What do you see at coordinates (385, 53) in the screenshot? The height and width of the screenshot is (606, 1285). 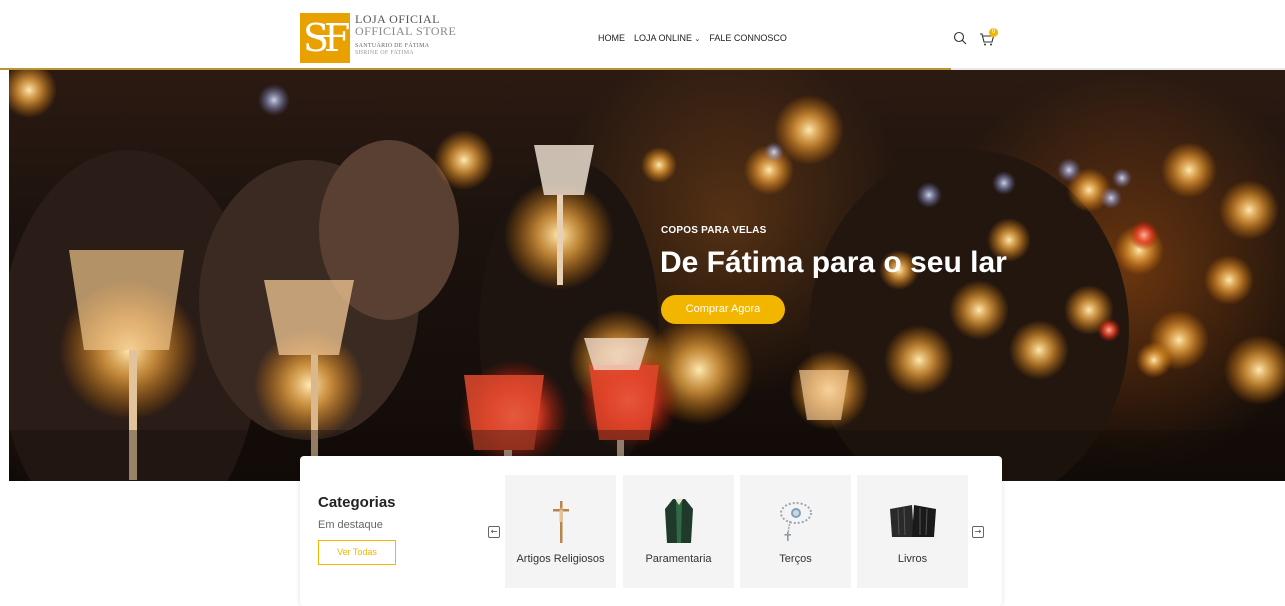 I see `logo-line-4: SHRINE OF FATIMA` at bounding box center [385, 53].